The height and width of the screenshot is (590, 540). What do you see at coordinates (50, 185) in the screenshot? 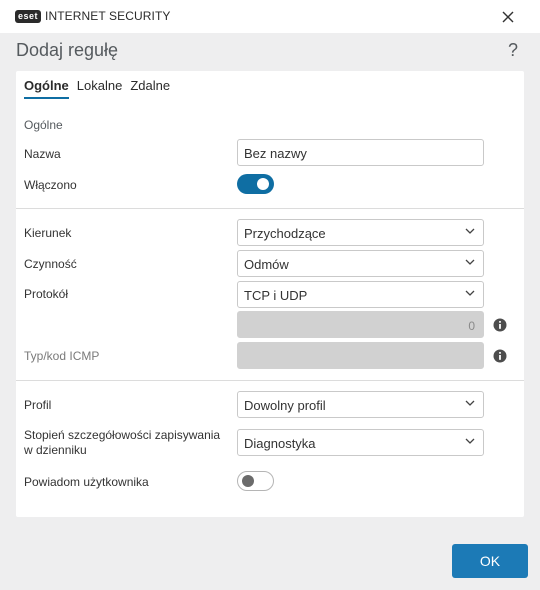
I see `enabled-label: Włączono` at bounding box center [50, 185].